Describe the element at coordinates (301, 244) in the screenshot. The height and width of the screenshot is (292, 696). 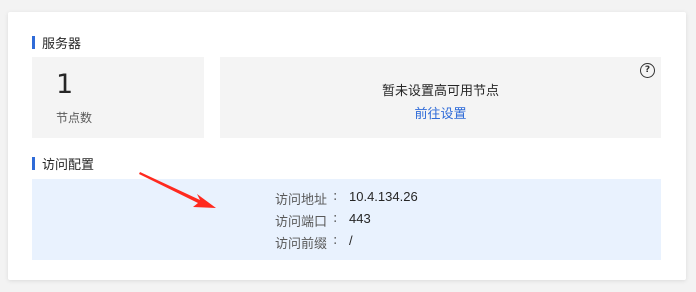
I see `access-prefix-label: 访问前缀` at that location.